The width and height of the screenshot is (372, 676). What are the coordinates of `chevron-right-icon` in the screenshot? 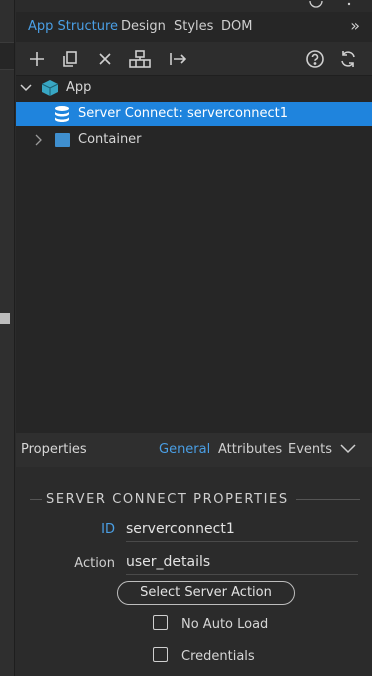 It's located at (38, 140).